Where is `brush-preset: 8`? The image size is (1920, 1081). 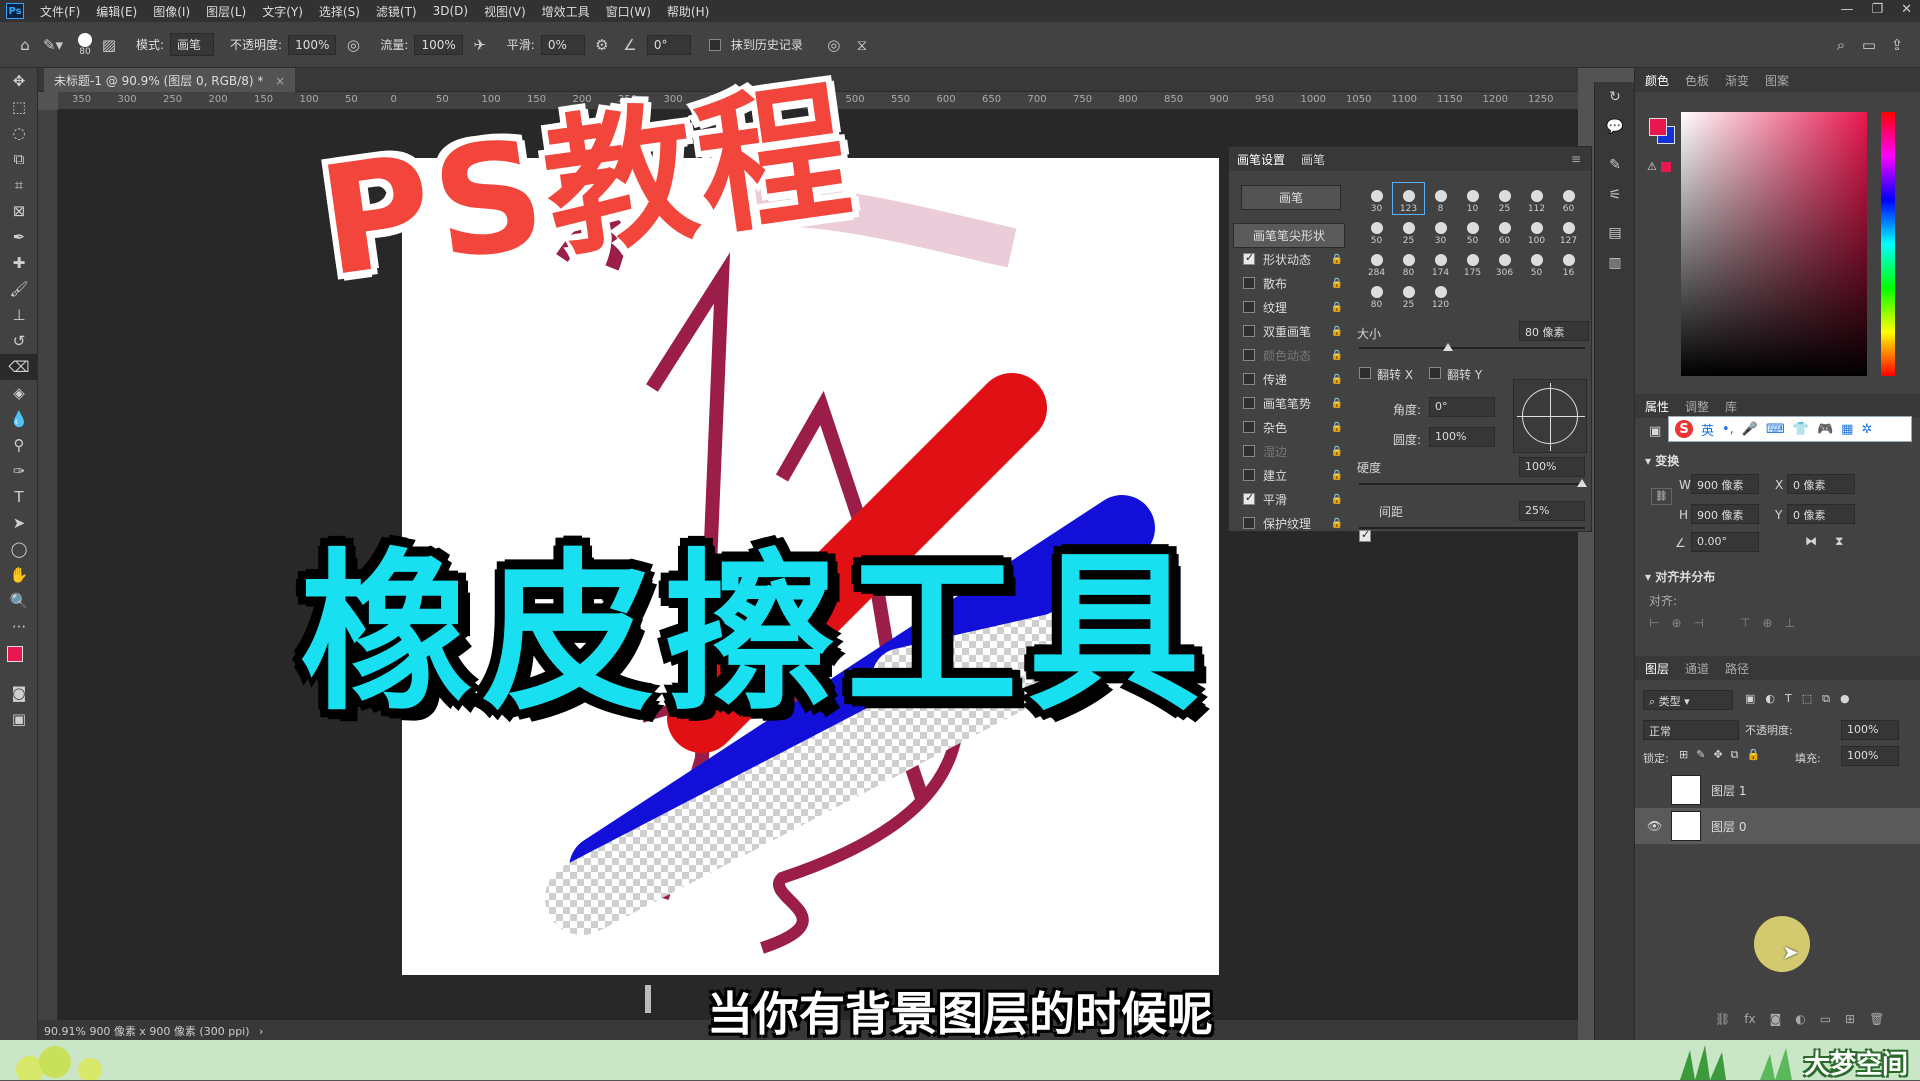
brush-preset: 8 is located at coordinates (1440, 198).